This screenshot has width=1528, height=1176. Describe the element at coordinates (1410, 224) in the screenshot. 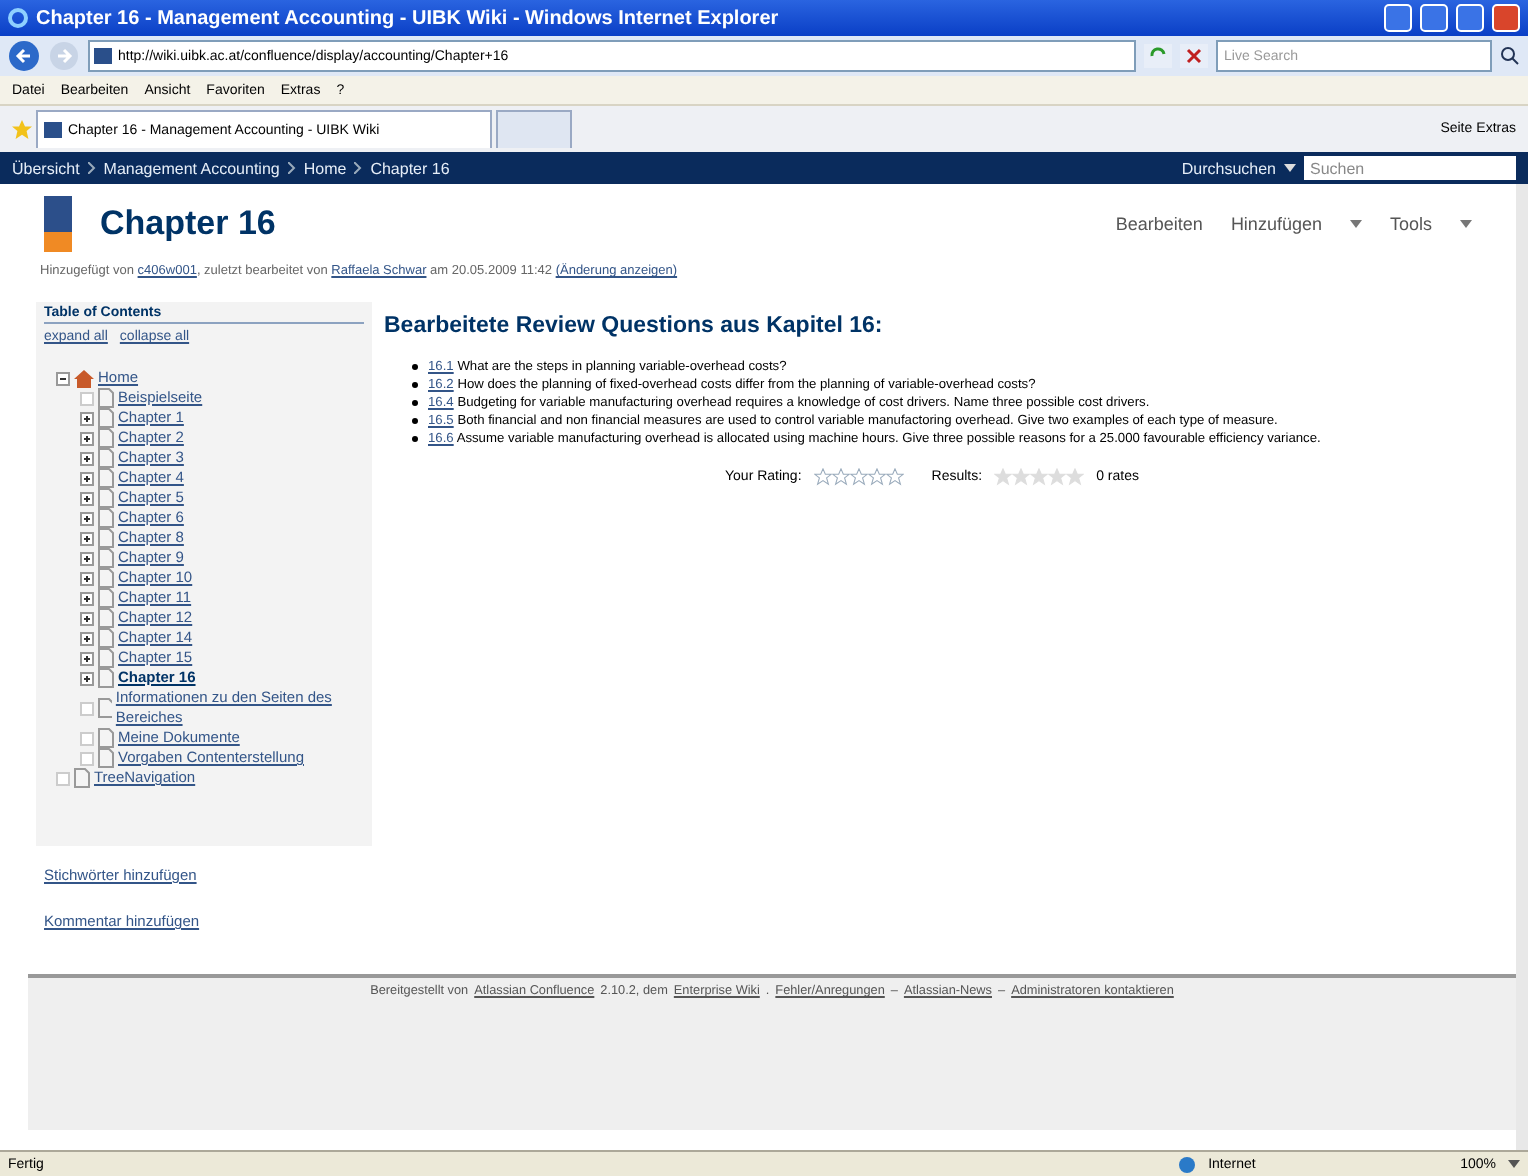

I see `page-action: Tools` at that location.